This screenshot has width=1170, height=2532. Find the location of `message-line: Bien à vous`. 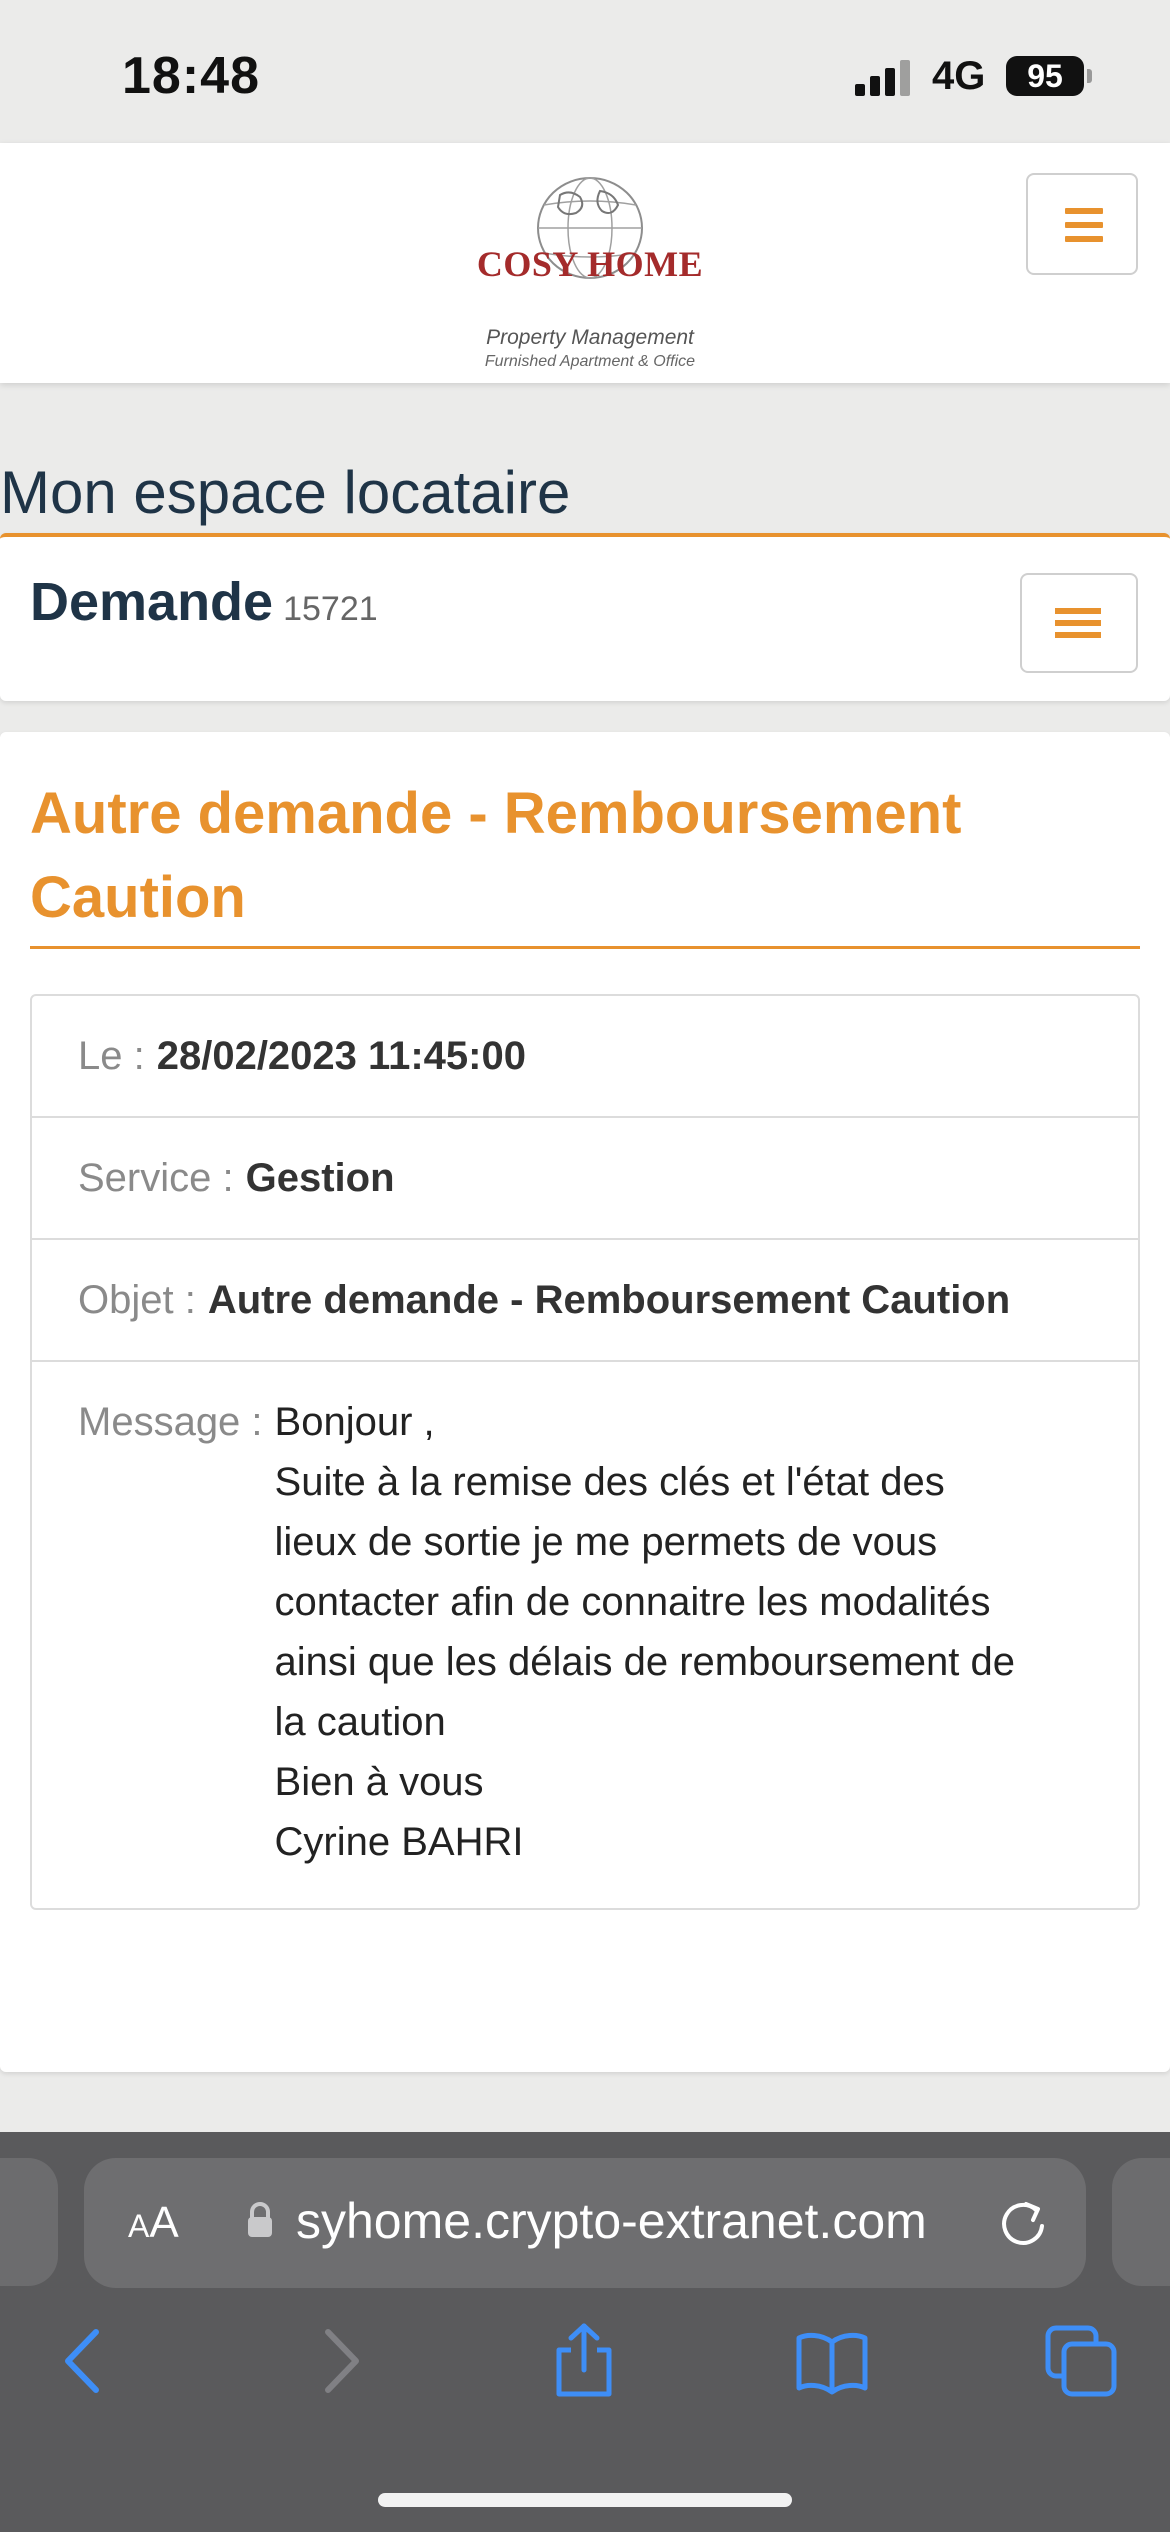

message-line: Bien à vous is located at coordinates (379, 1782).